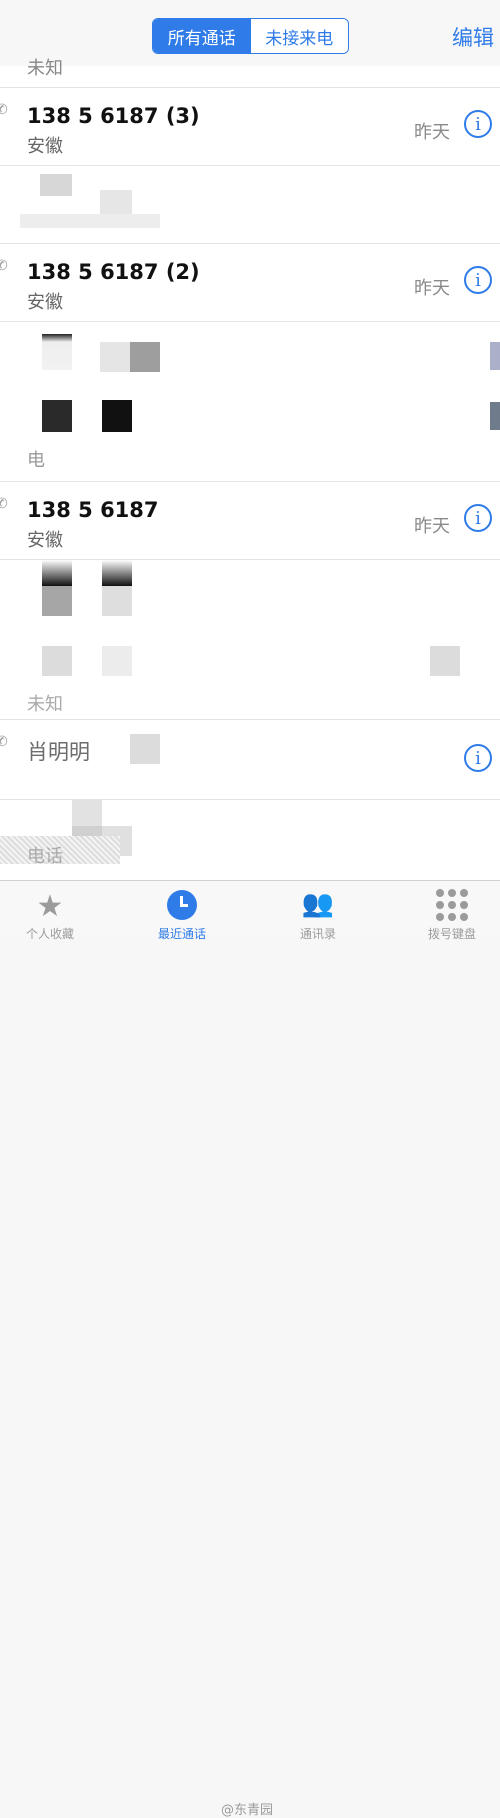  Describe the element at coordinates (318, 904) in the screenshot. I see `contacts-icon: 👥` at that location.